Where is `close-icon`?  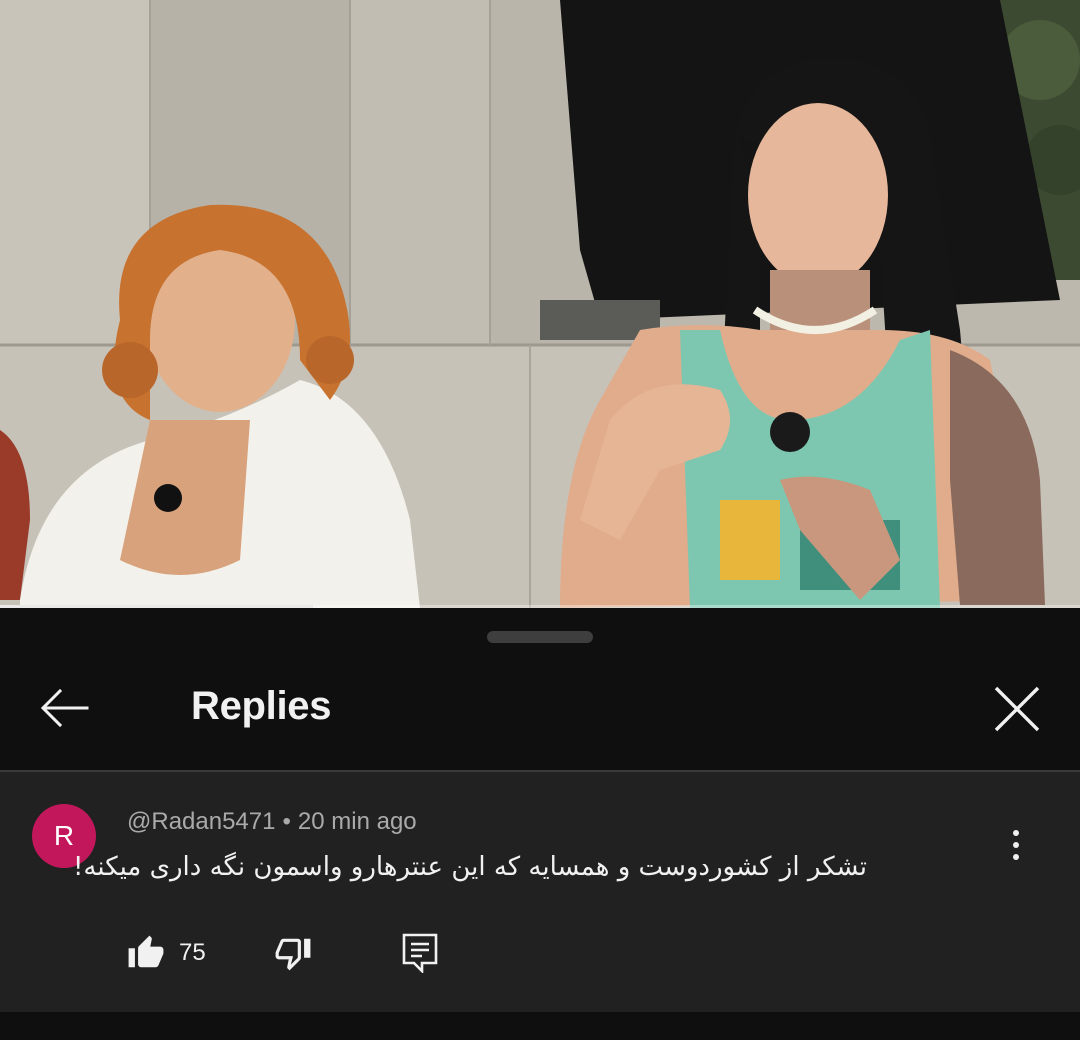
close-icon is located at coordinates (1017, 709).